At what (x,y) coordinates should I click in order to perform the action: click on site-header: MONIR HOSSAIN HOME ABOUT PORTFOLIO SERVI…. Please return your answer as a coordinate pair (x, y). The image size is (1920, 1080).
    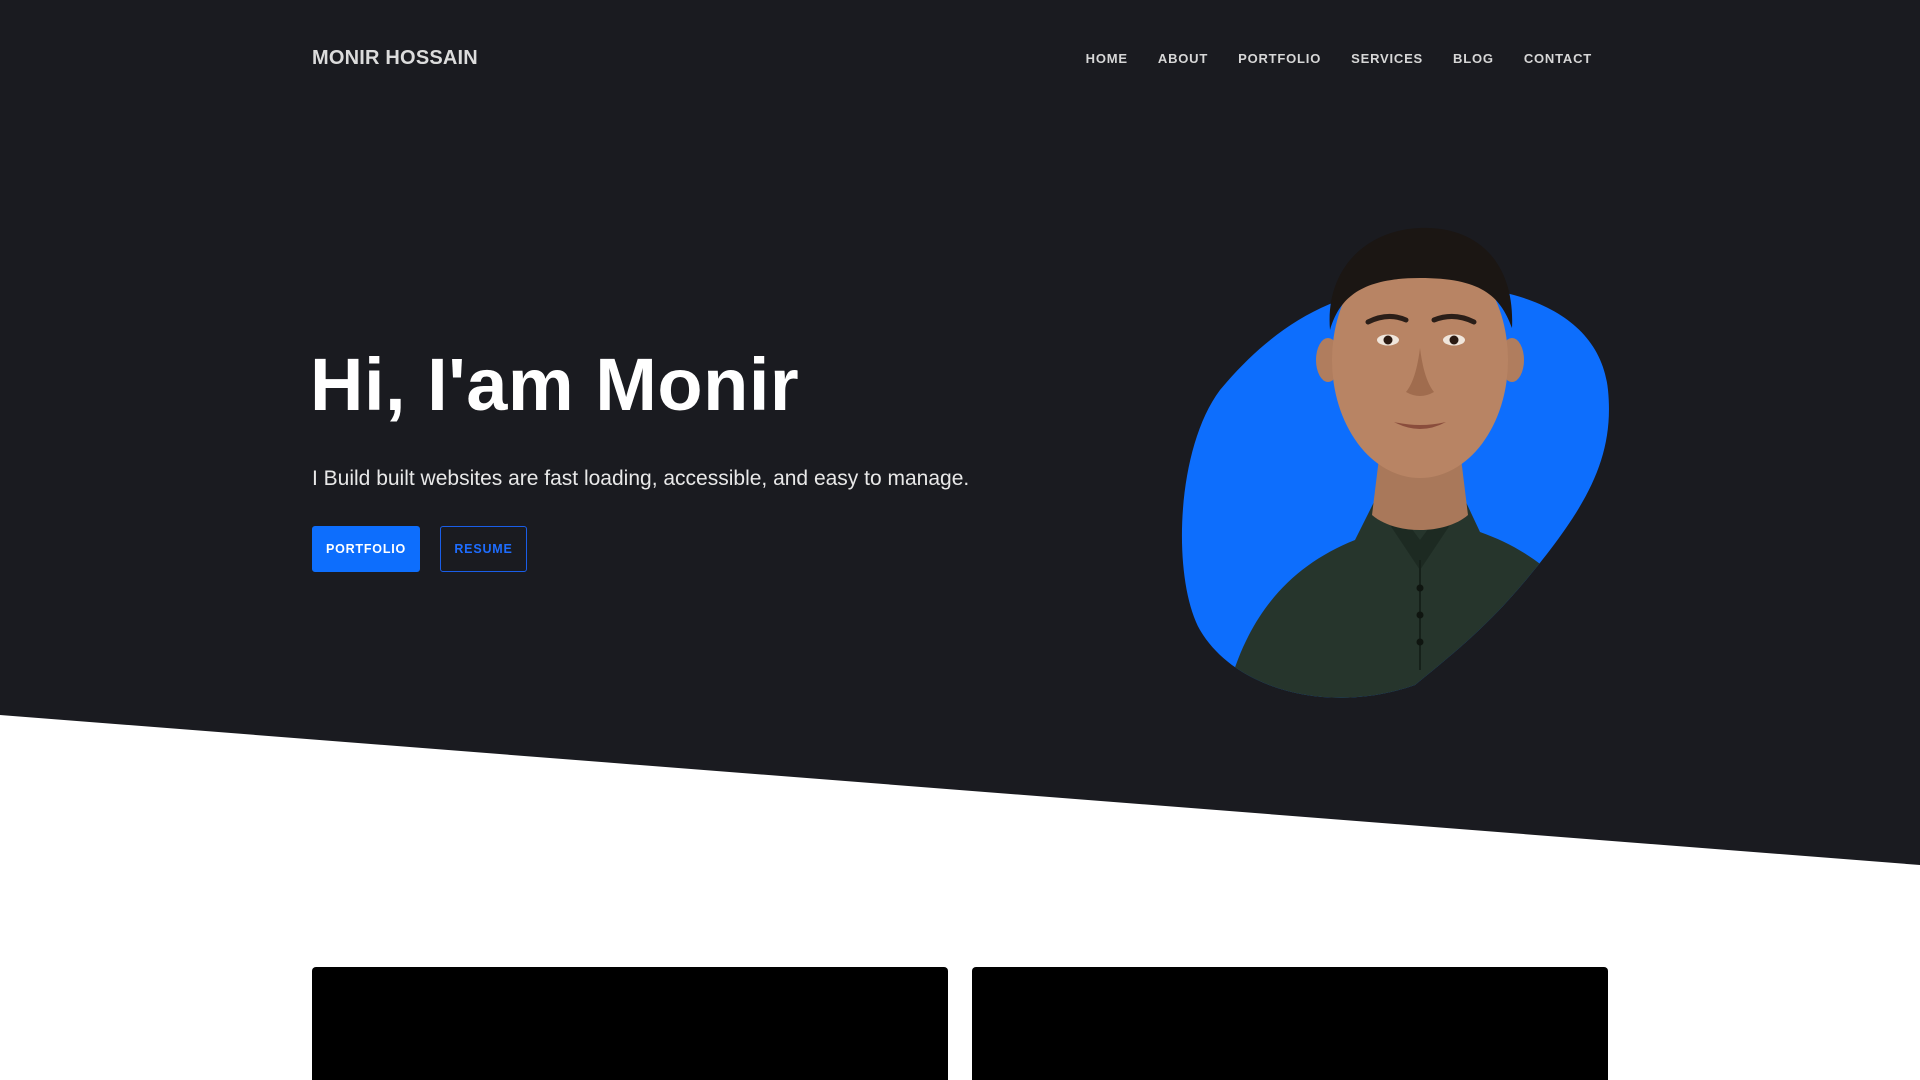
    Looking at the image, I should click on (960, 58).